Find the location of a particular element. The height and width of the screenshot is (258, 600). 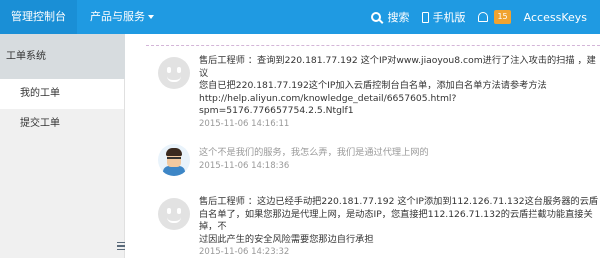

divider is located at coordinates (373, 45).